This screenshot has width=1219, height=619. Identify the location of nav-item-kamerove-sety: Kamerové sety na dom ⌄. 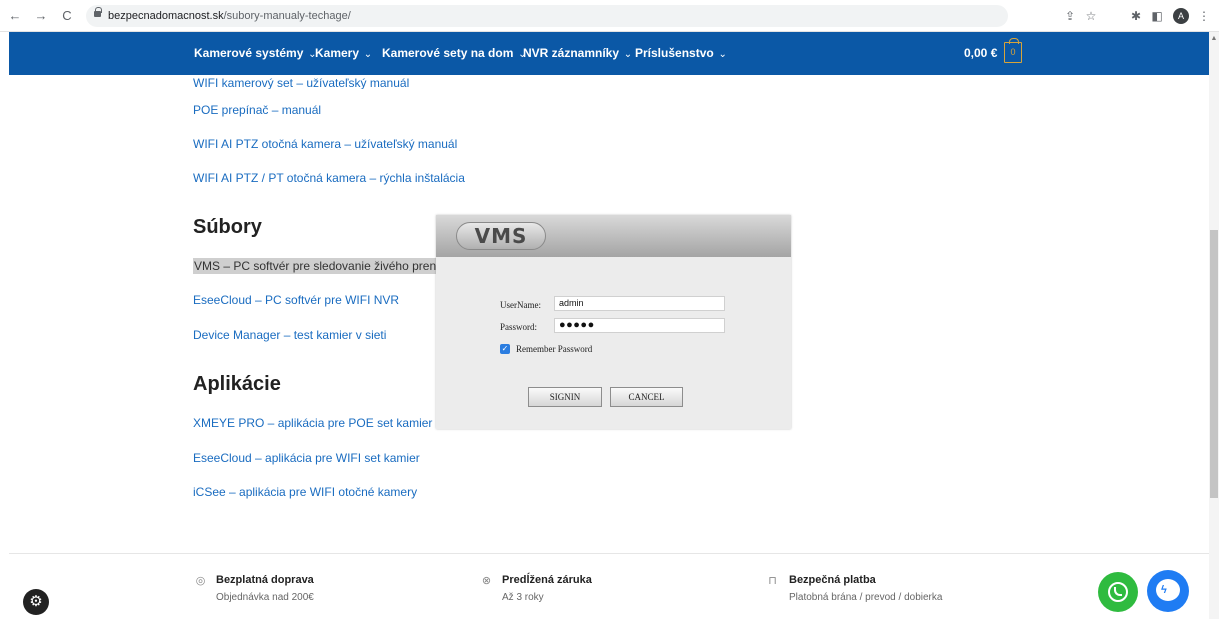
(454, 54).